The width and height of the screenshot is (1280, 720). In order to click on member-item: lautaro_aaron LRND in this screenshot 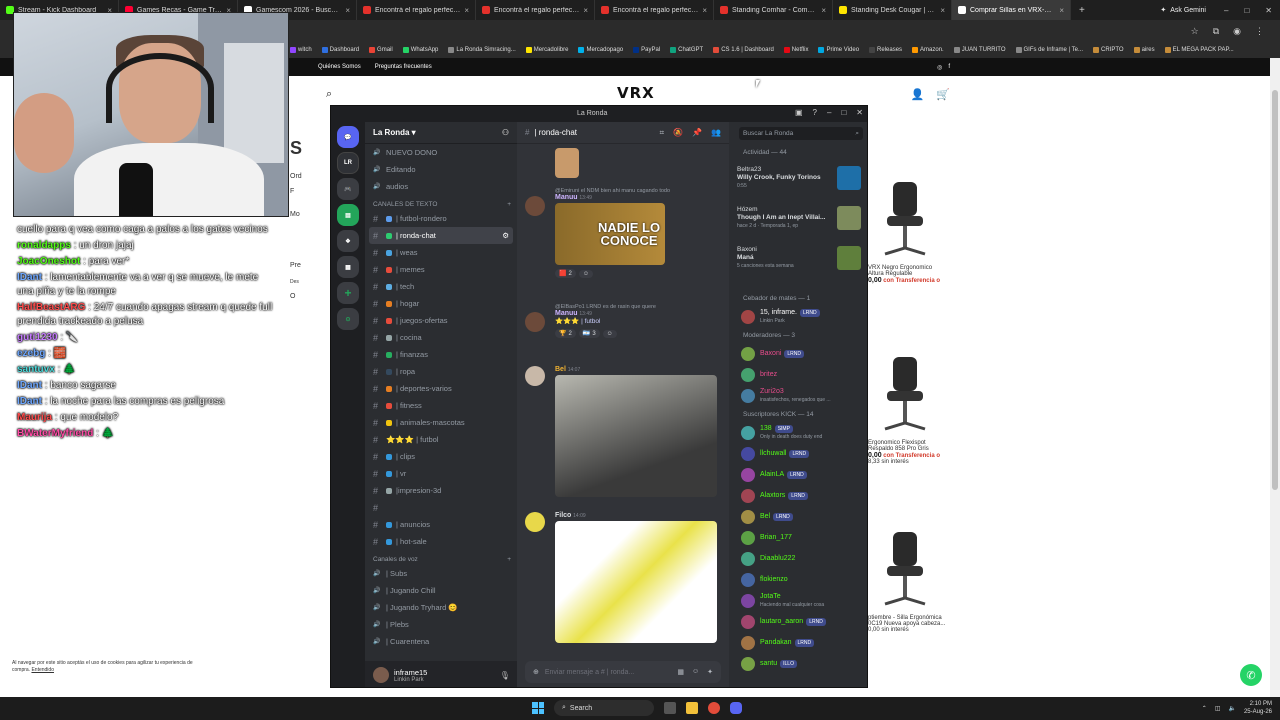, I will do `click(803, 621)`.